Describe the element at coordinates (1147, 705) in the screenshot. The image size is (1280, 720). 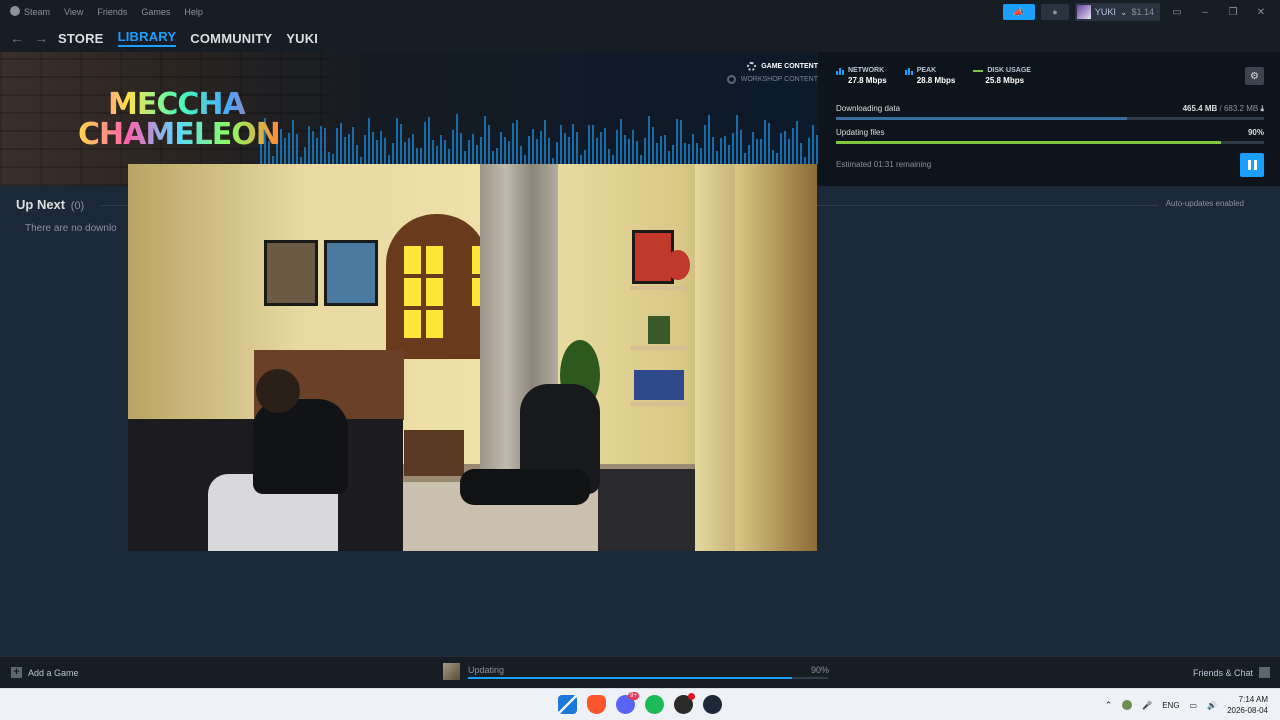
I see `microphone-icon: 🎤` at that location.